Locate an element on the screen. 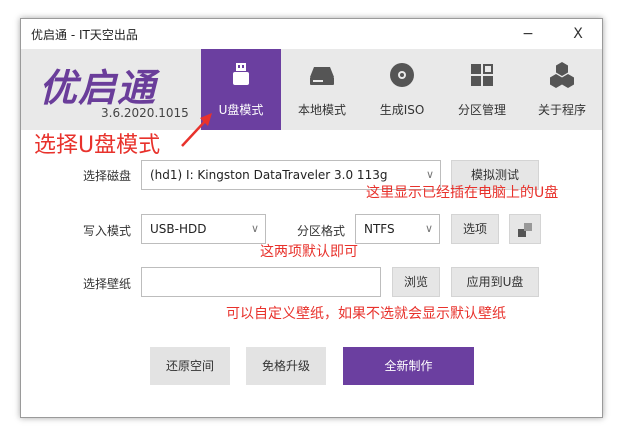 Image resolution: width=621 pixels, height=439 pixels. partition-grid-icon is located at coordinates (482, 75).